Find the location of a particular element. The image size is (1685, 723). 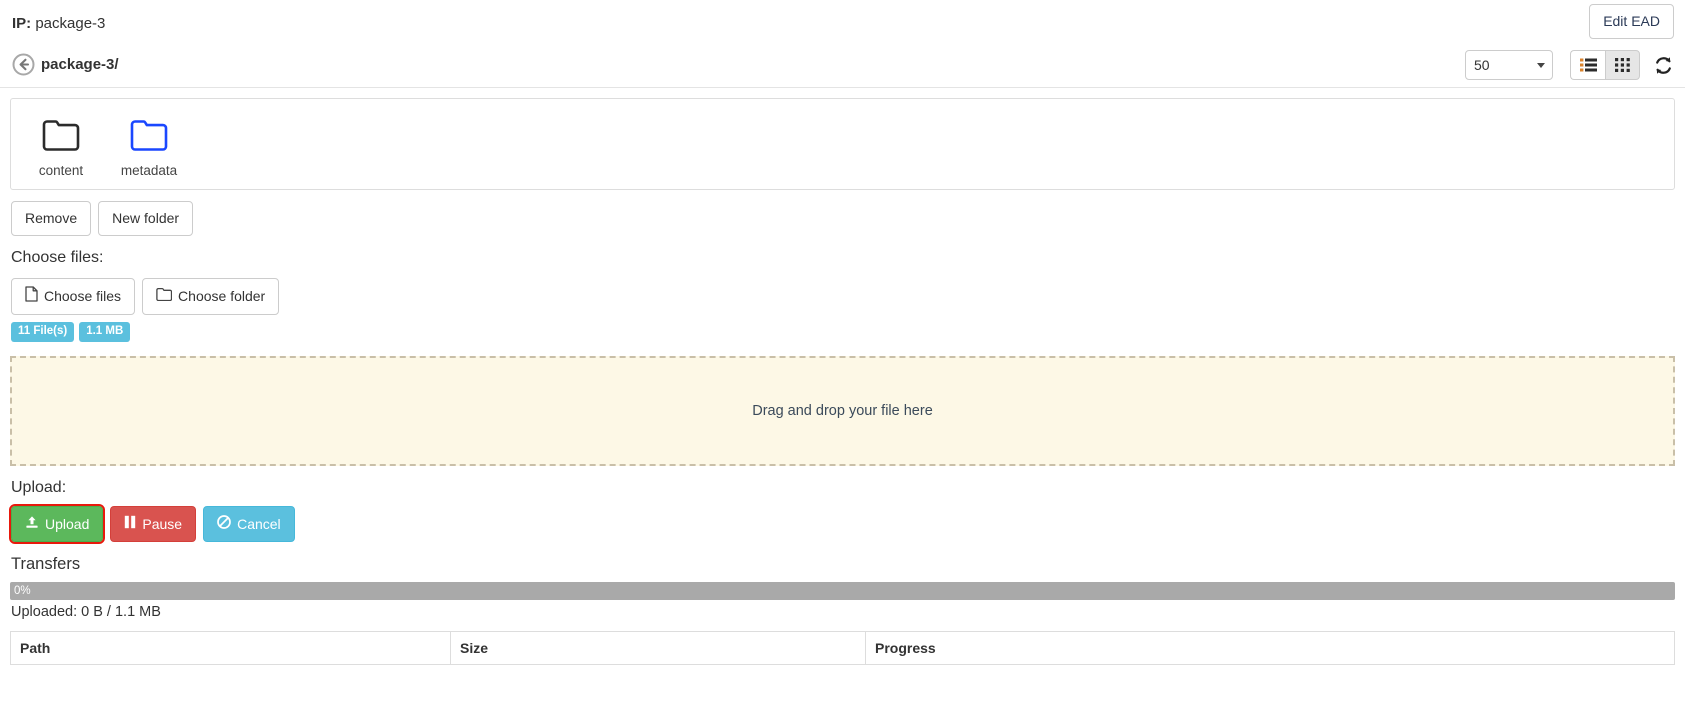

file-item-content: content is located at coordinates (61, 143).